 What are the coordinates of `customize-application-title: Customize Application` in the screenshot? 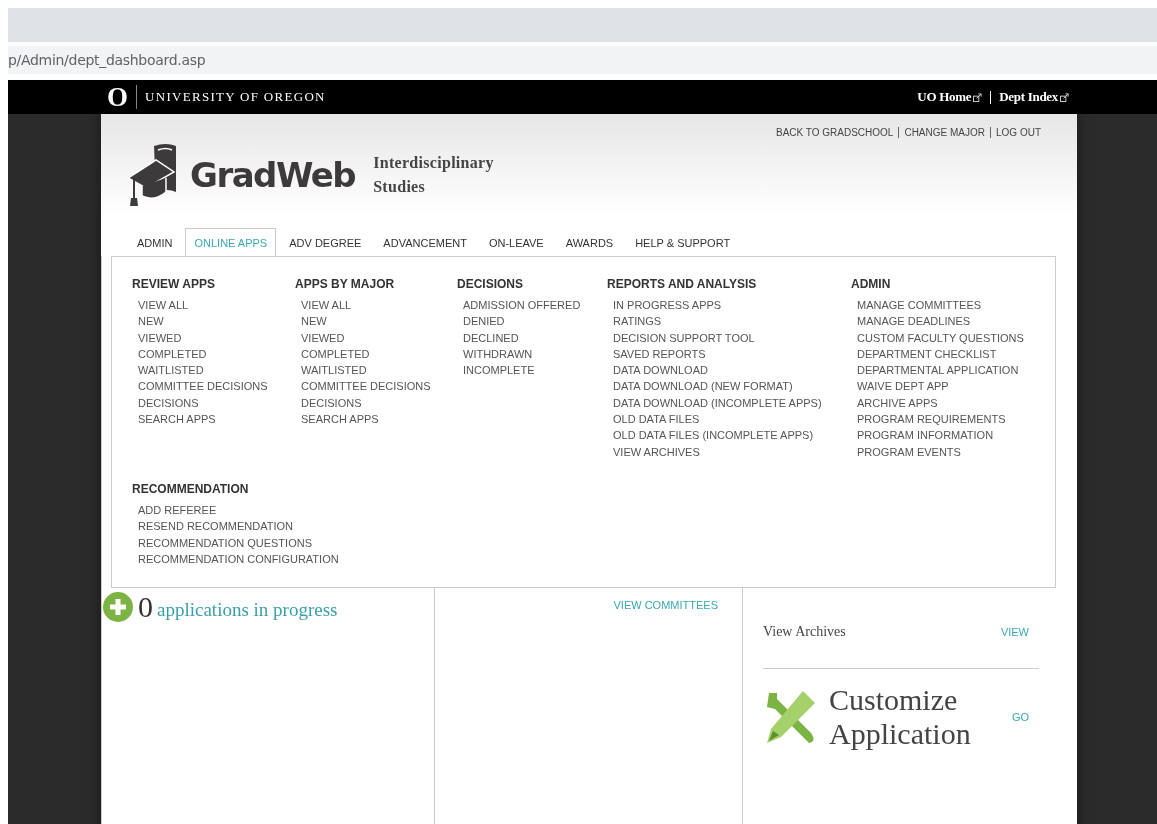 It's located at (900, 717).